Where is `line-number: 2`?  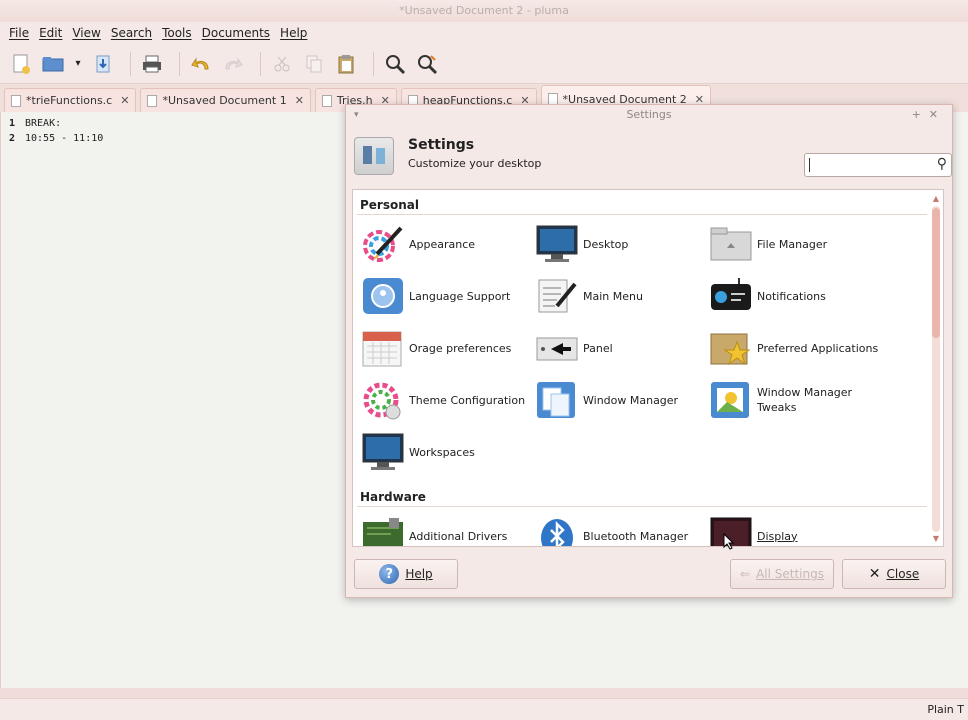 line-number: 2 is located at coordinates (12, 138).